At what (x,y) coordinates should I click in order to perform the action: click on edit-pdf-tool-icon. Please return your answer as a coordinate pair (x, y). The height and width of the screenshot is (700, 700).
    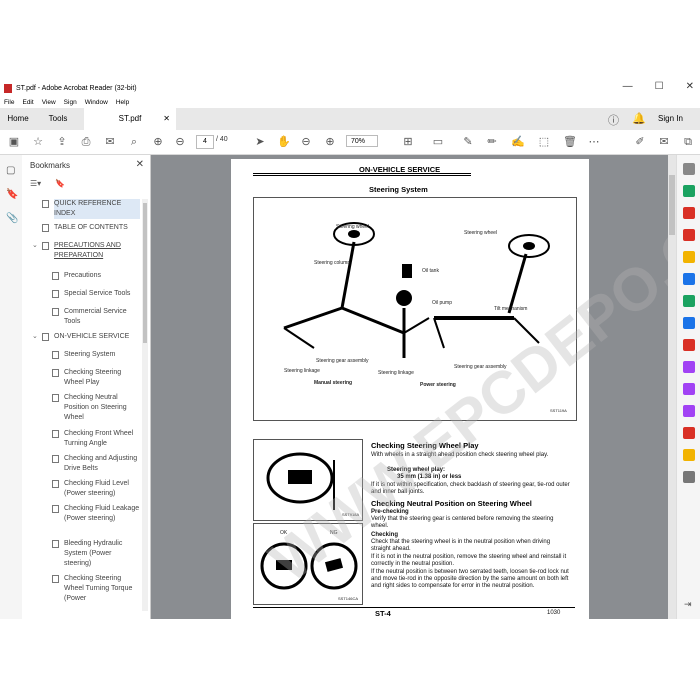
    Looking at the image, I should click on (689, 235).